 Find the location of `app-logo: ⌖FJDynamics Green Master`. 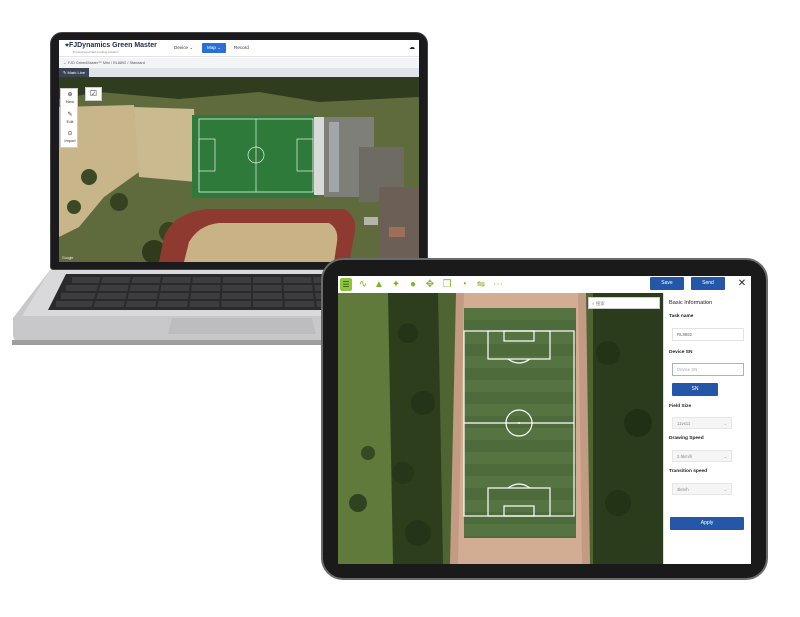

app-logo: ⌖FJDynamics Green Master is located at coordinates (111, 46).